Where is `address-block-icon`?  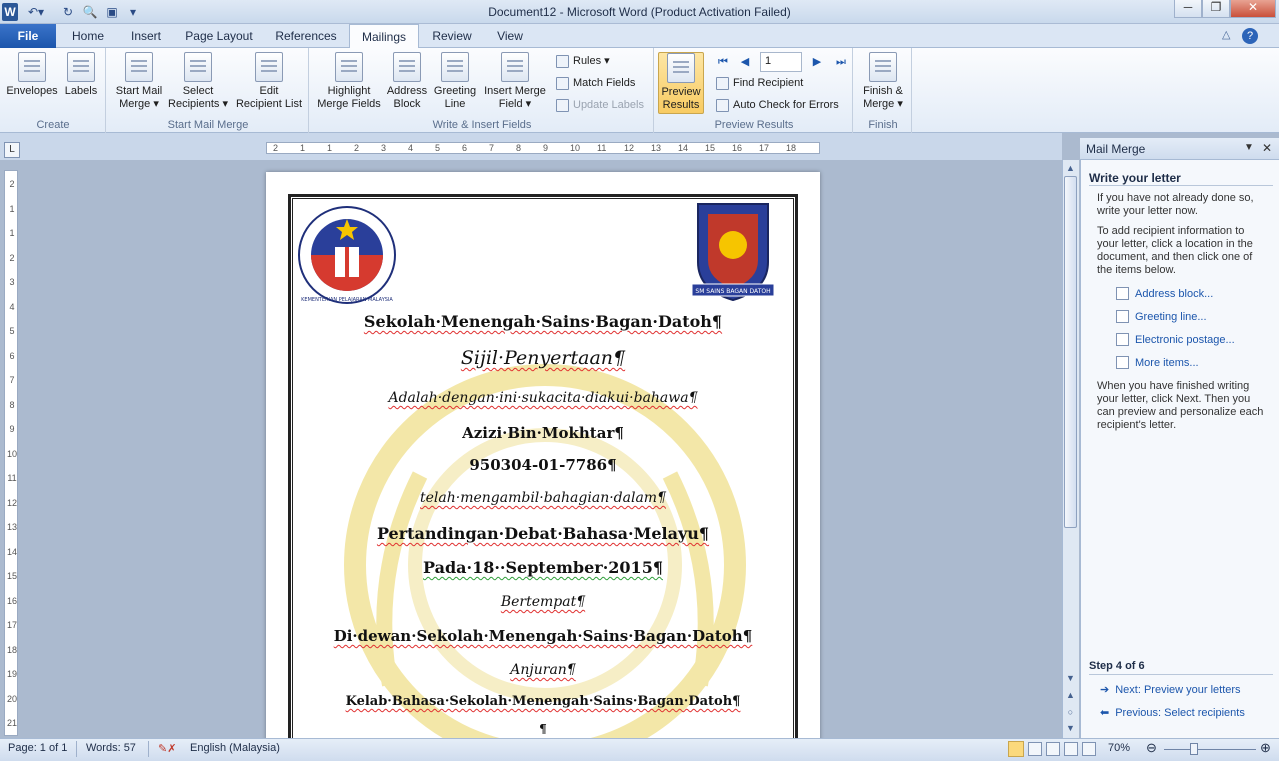 address-block-icon is located at coordinates (407, 67).